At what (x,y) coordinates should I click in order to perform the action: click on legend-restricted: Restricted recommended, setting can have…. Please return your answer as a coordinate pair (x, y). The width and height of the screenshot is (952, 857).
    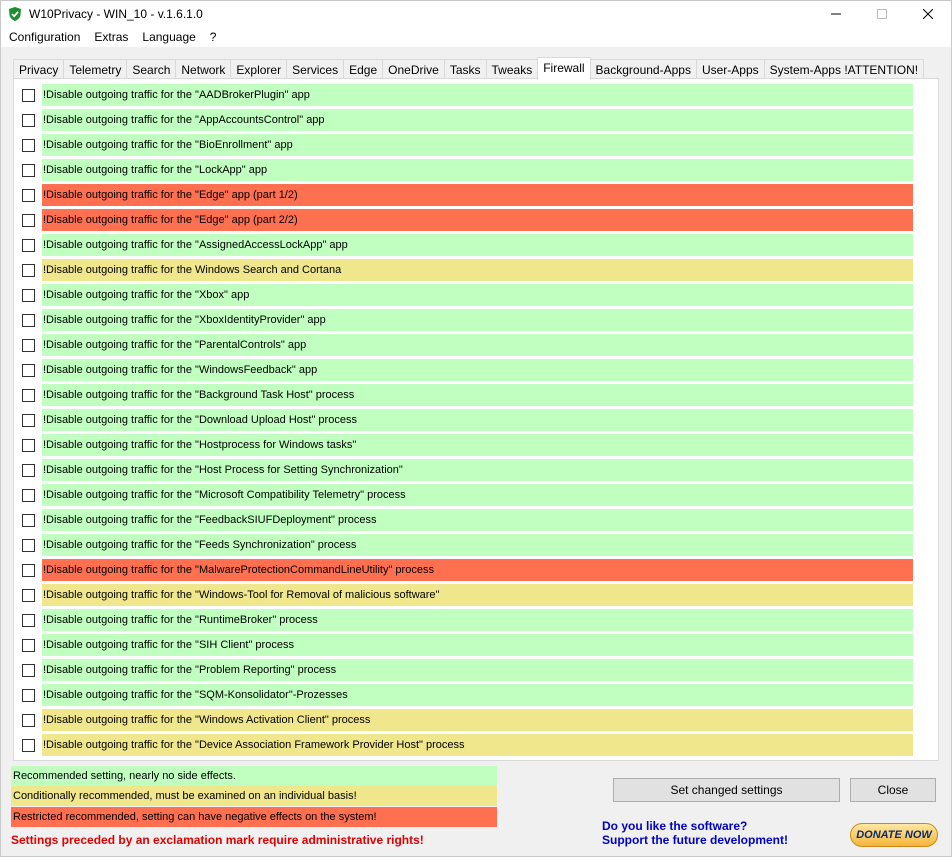
    Looking at the image, I should click on (254, 817).